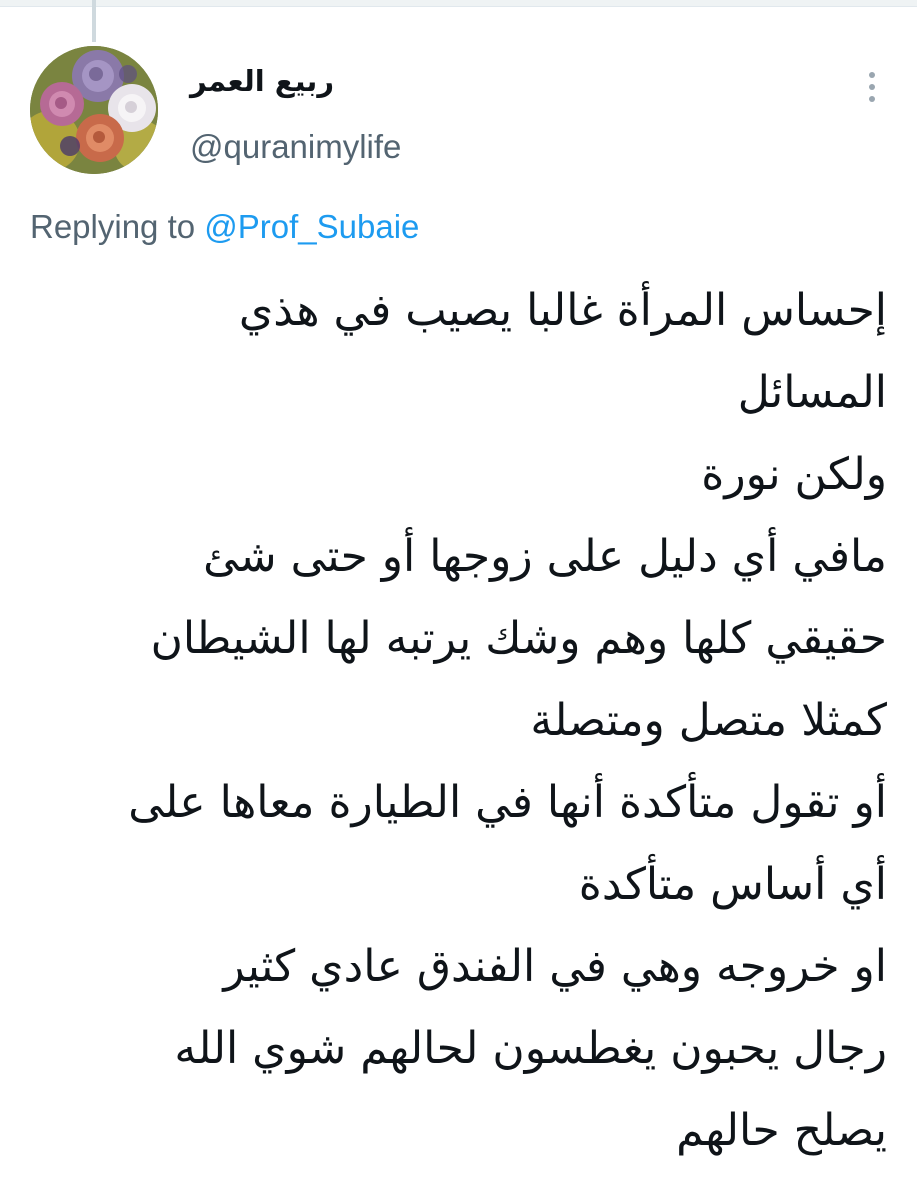 This screenshot has width=917, height=1200. Describe the element at coordinates (113, 226) in the screenshot. I see `replying-prefix: Replying to` at that location.